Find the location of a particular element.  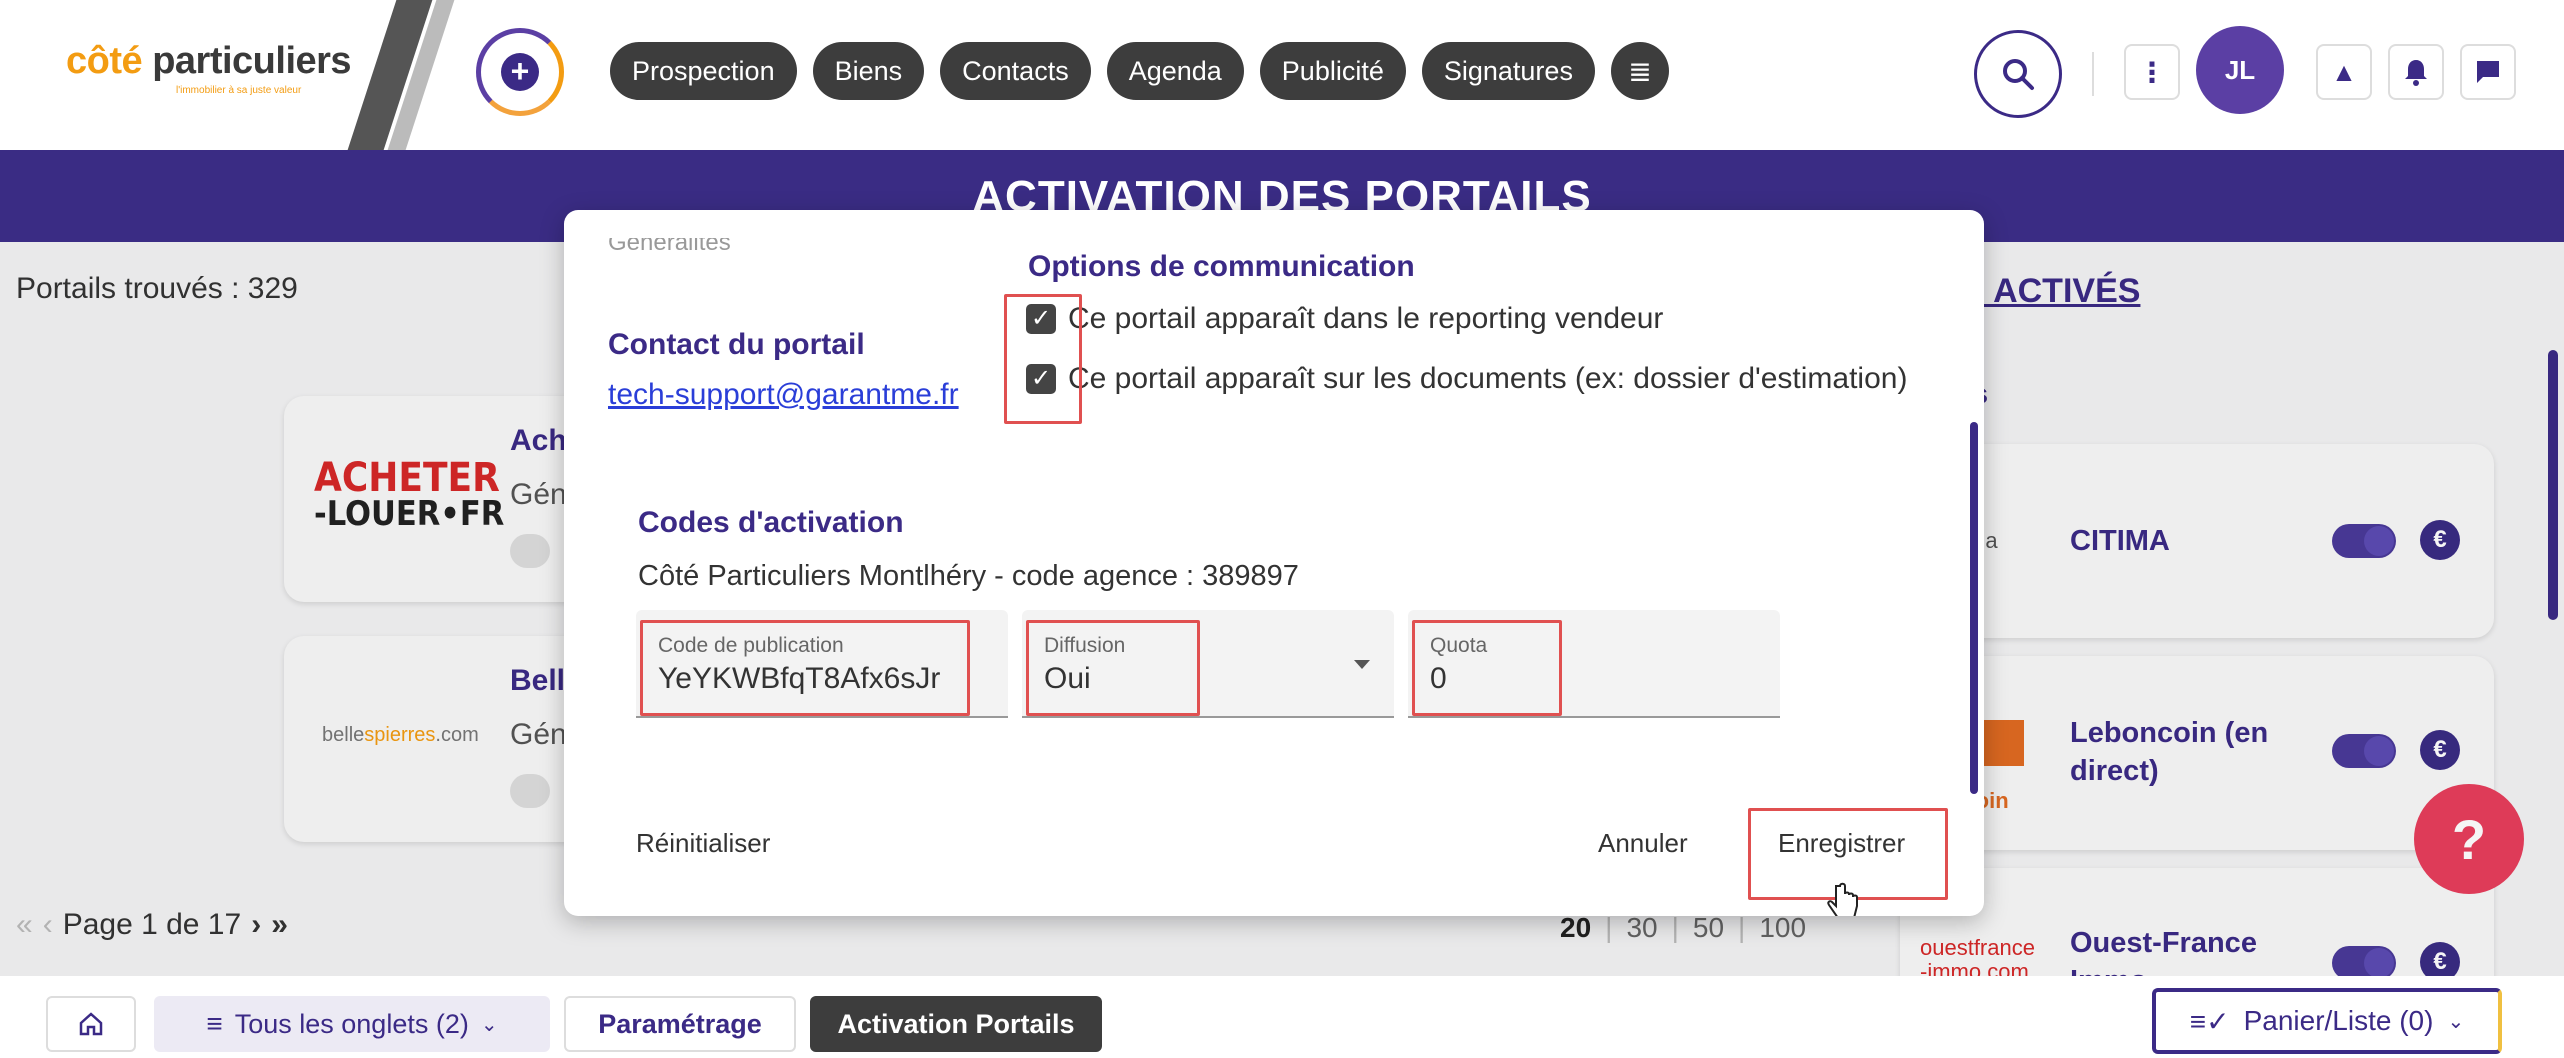

nav-agenda: Agenda is located at coordinates (1175, 71).